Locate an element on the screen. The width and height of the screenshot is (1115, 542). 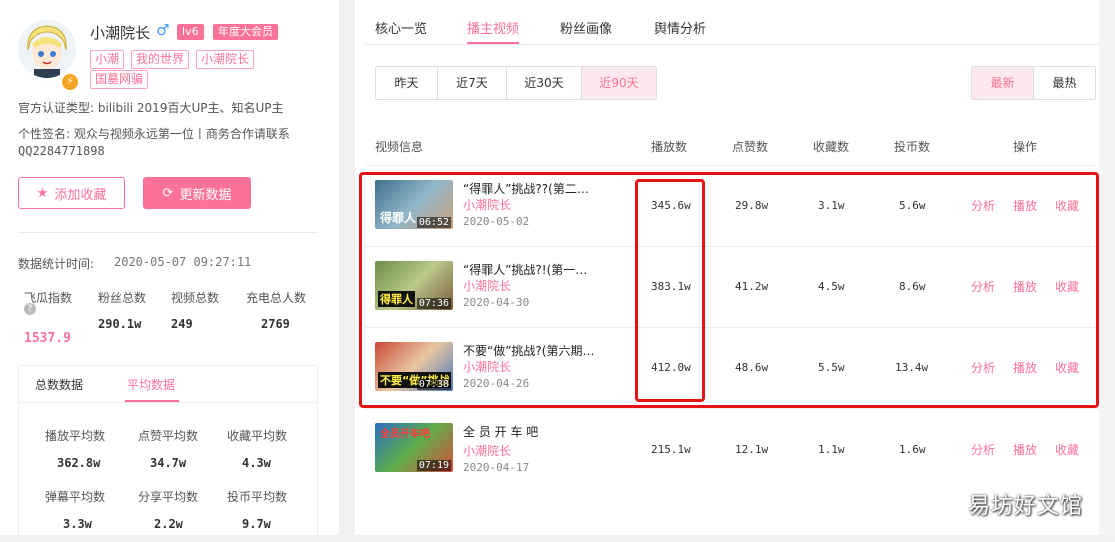
avg-label: 分享平均数 is located at coordinates (168, 497).